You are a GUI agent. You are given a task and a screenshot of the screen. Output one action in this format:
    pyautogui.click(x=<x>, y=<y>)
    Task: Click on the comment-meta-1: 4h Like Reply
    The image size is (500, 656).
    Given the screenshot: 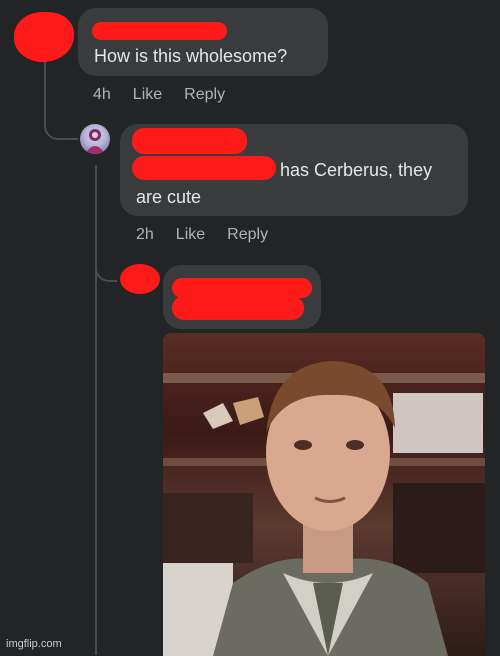 What is the action you would take?
    pyautogui.click(x=159, y=95)
    